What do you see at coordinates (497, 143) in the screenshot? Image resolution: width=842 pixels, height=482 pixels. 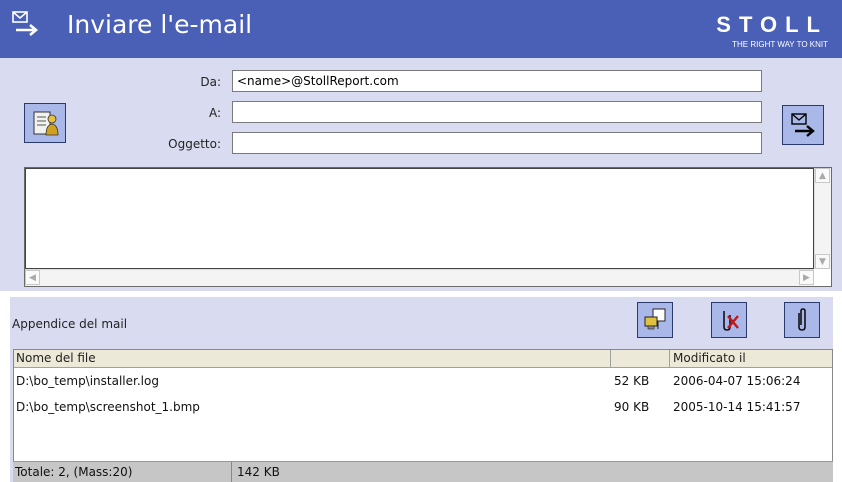 I see `subject-field` at bounding box center [497, 143].